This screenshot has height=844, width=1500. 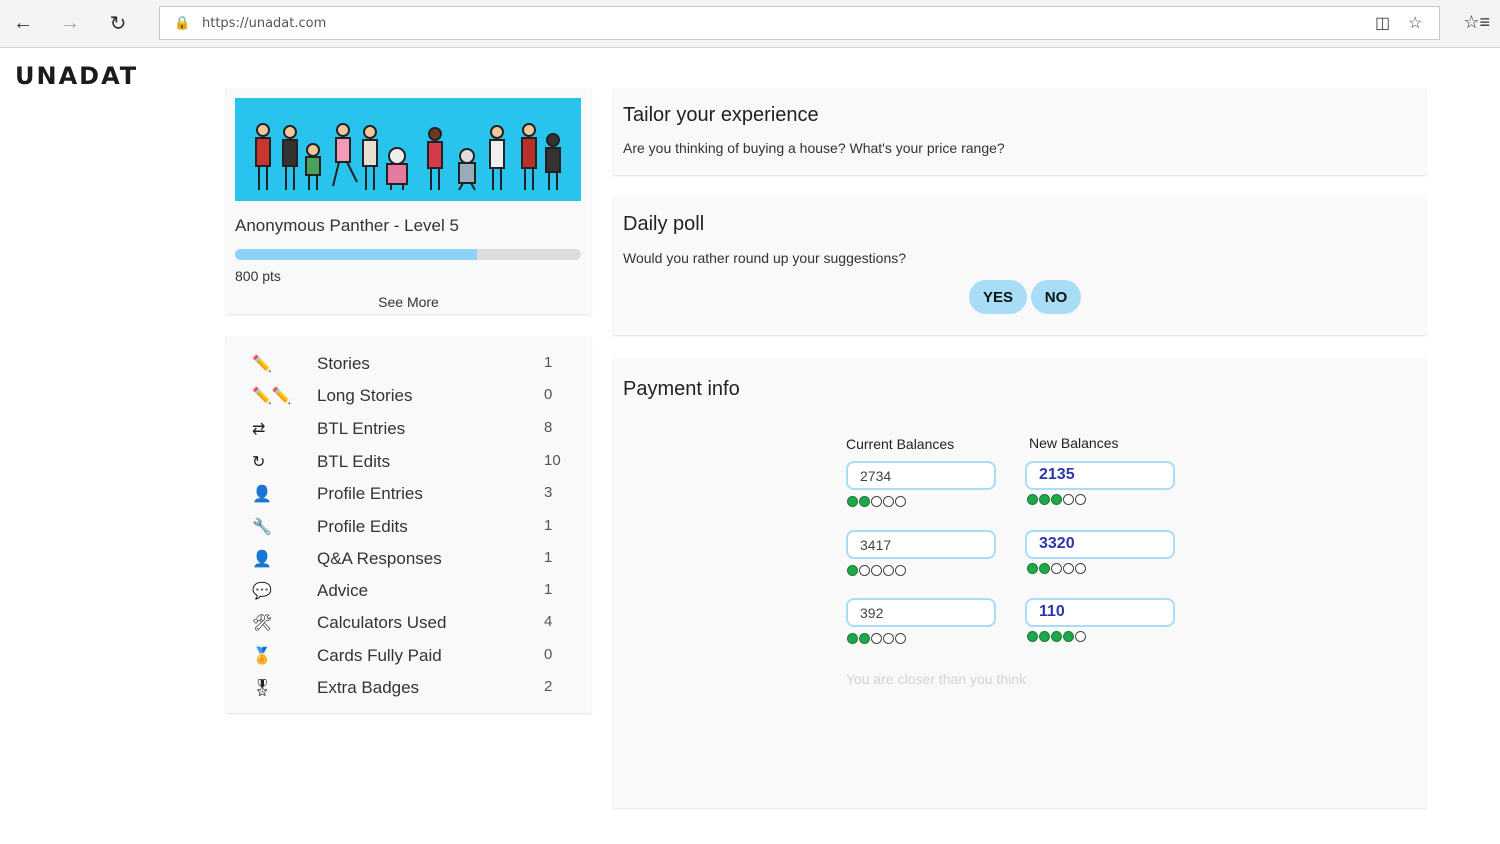 What do you see at coordinates (681, 389) in the screenshot?
I see `payment-title: Payment info` at bounding box center [681, 389].